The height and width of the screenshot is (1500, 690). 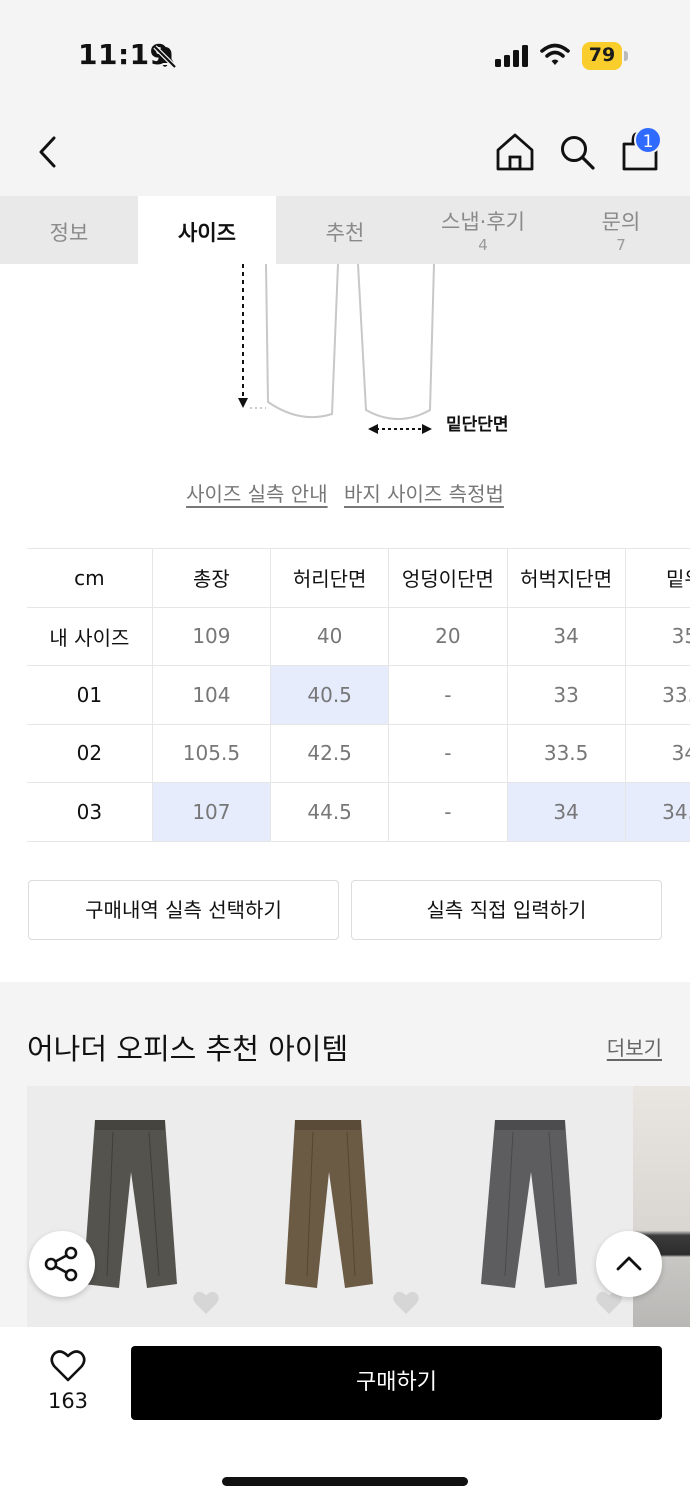 I want to click on table-cell-highlighted: 34.5, so click(x=657, y=812).